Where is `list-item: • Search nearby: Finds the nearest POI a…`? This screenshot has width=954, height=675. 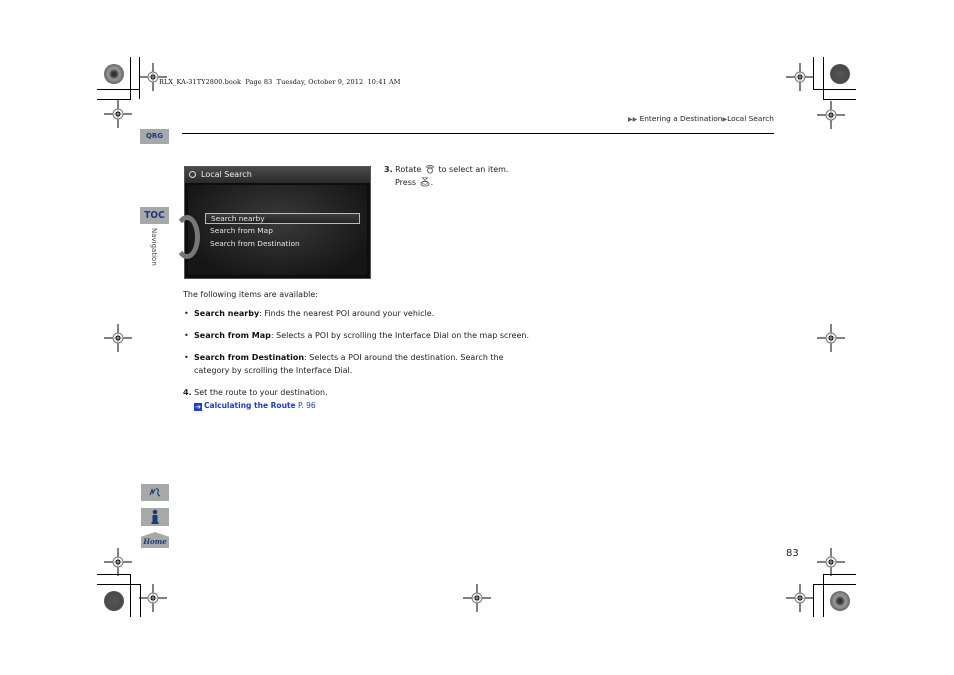
list-item: • Search nearby: Finds the nearest POI a… is located at coordinates (369, 313).